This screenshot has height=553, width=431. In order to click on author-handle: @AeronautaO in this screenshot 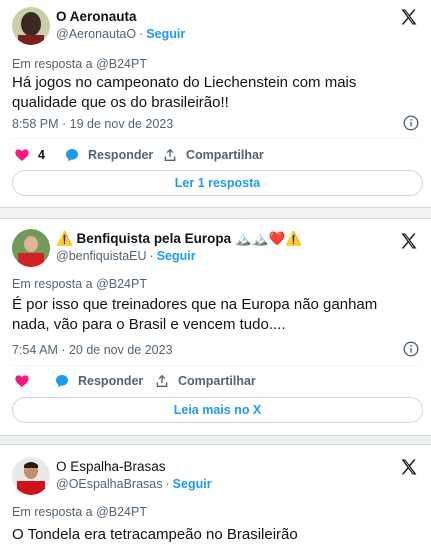, I will do `click(96, 34)`.